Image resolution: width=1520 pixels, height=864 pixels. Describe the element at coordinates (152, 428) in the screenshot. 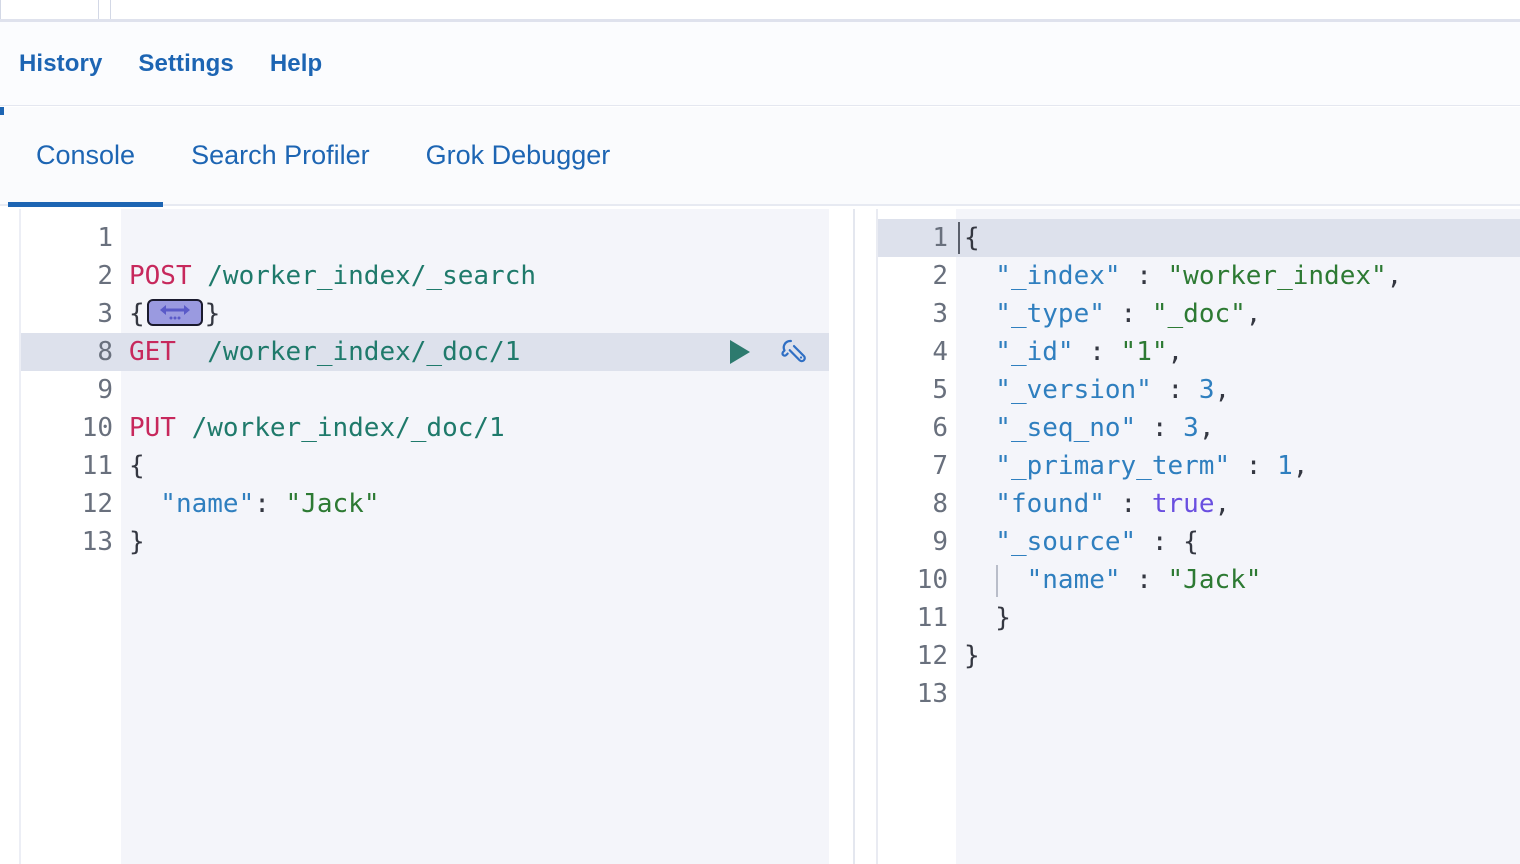

I see `code-token: PUT` at that location.